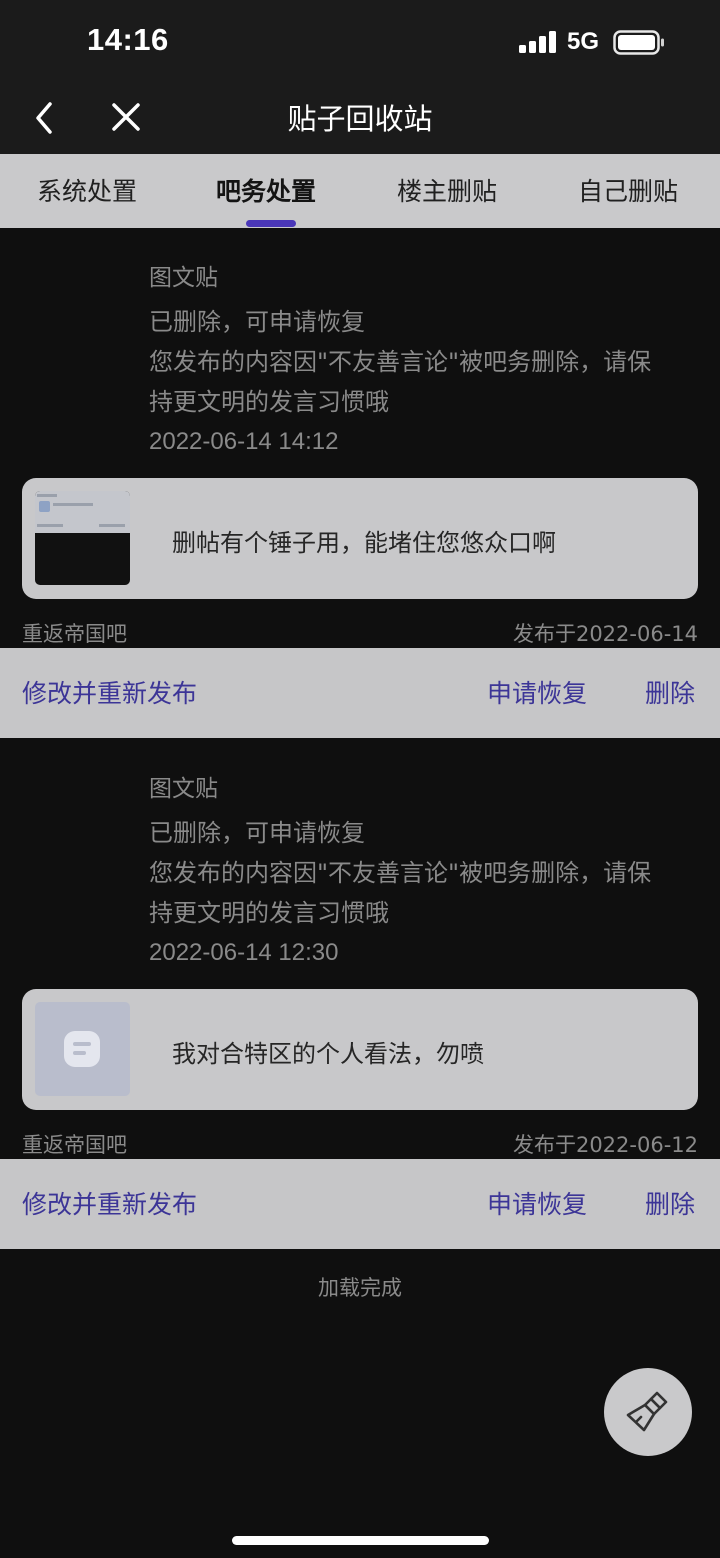  What do you see at coordinates (605, 1145) in the screenshot?
I see `publish-date: 发布于2022-06-12` at bounding box center [605, 1145].